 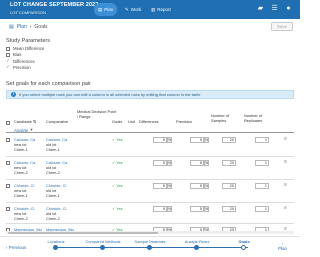 What do you see at coordinates (197, 241) in the screenshot?
I see `step-analyte-rules: Analyte Rules` at bounding box center [197, 241].